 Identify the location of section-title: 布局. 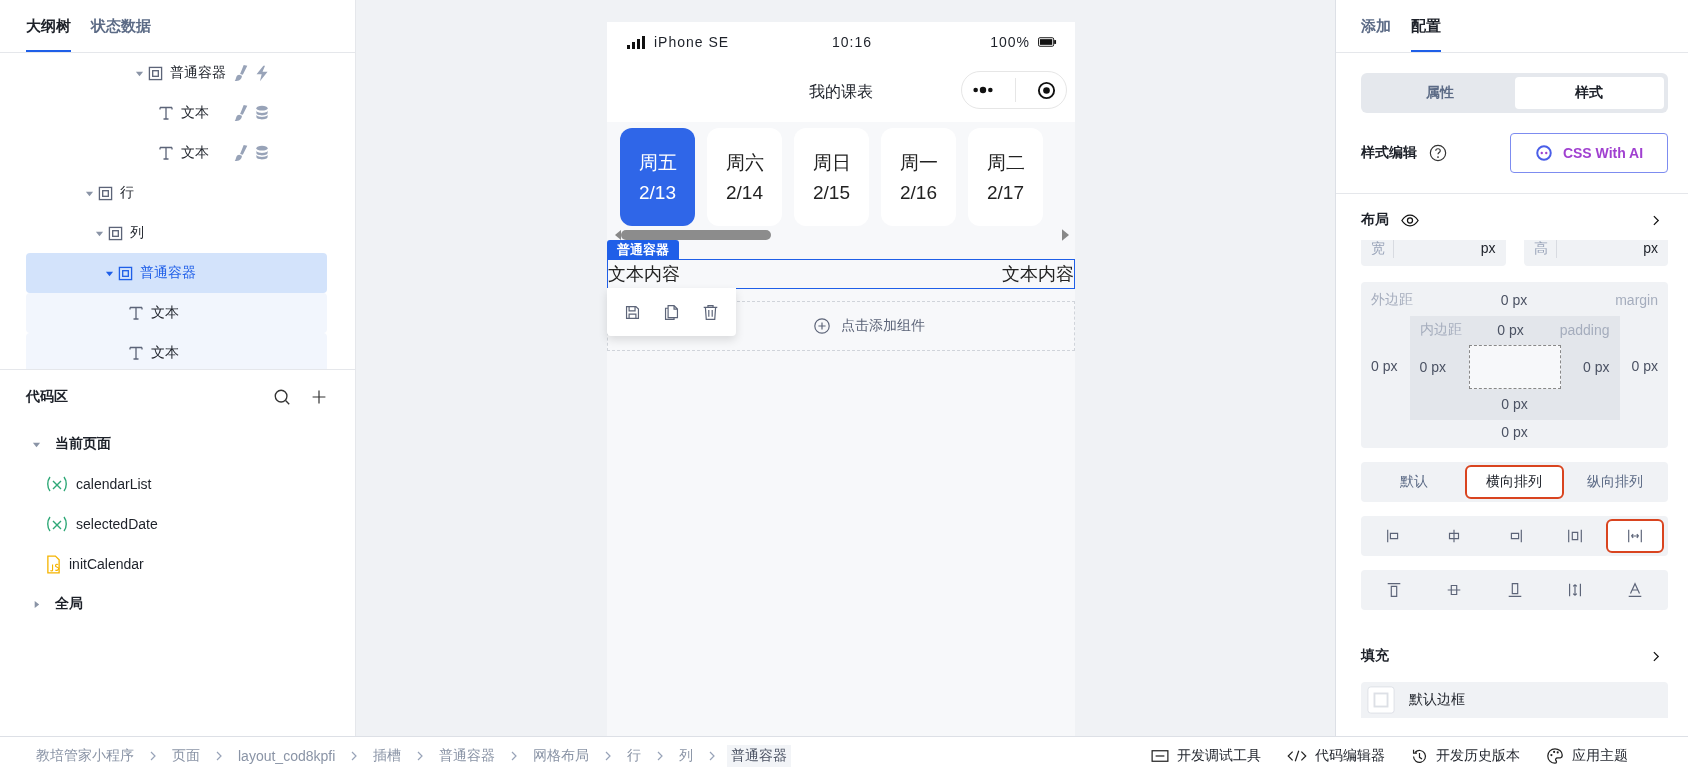
(1375, 220).